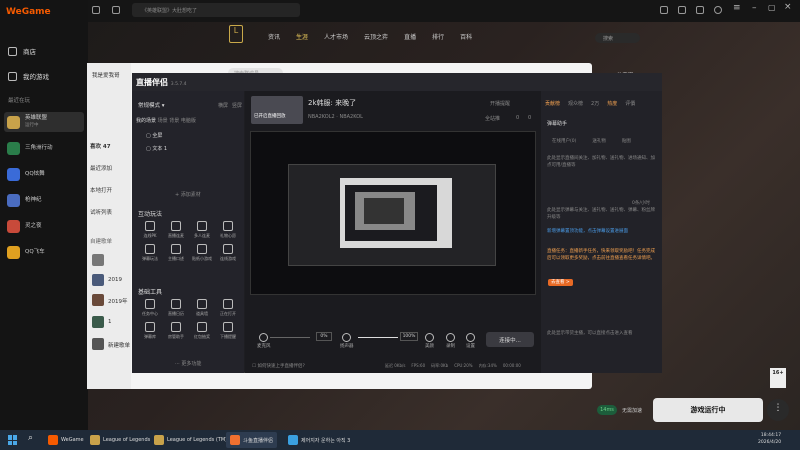 This screenshot has height=450, width=800. Describe the element at coordinates (718, 10) in the screenshot. I see `avatar` at that location.